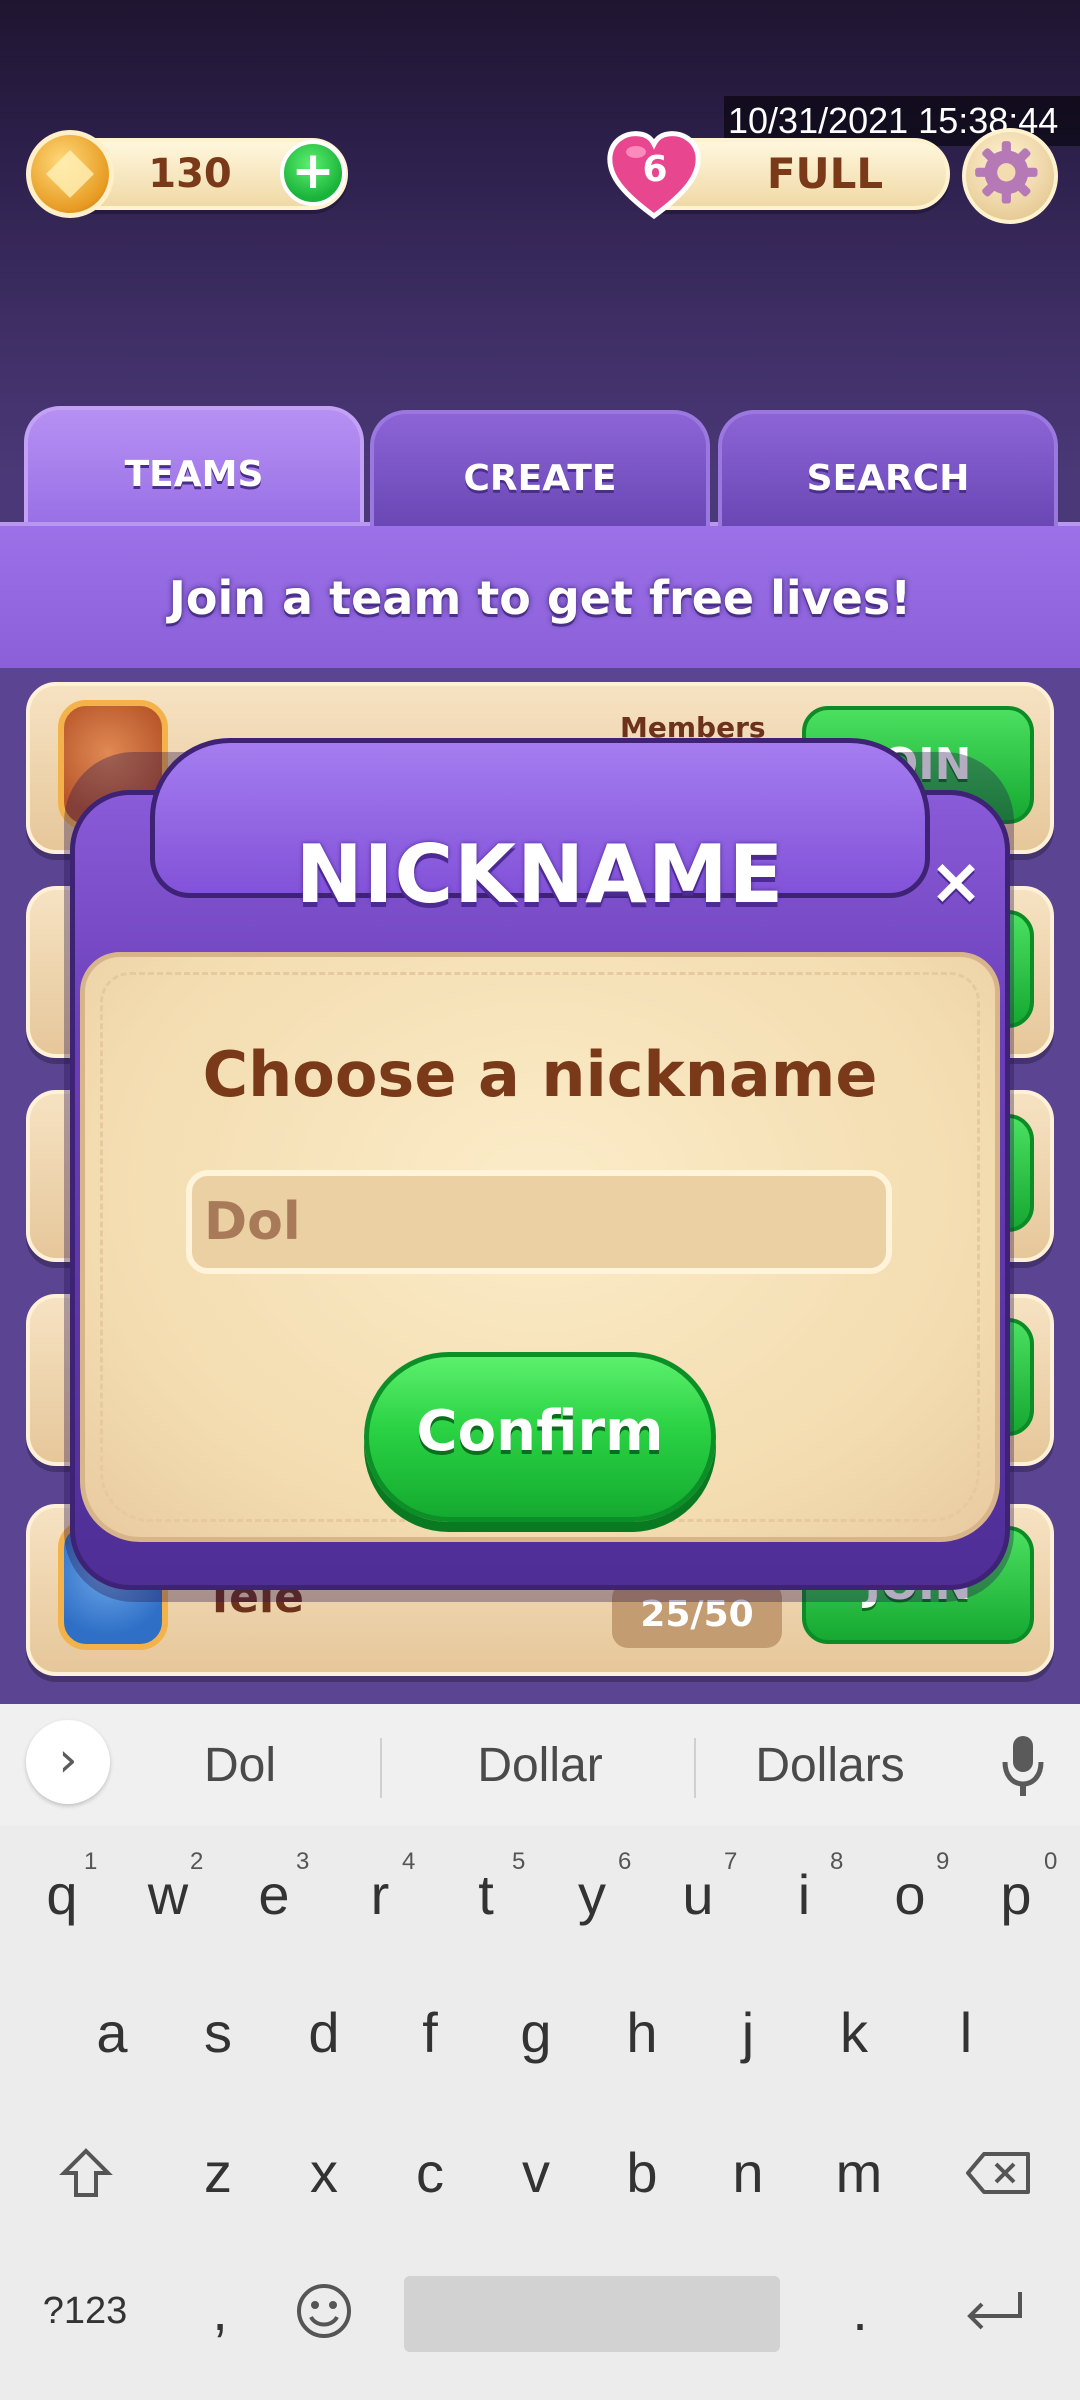 The width and height of the screenshot is (1080, 2400). What do you see at coordinates (1051, 1861) in the screenshot?
I see `key-hint: 0` at bounding box center [1051, 1861].